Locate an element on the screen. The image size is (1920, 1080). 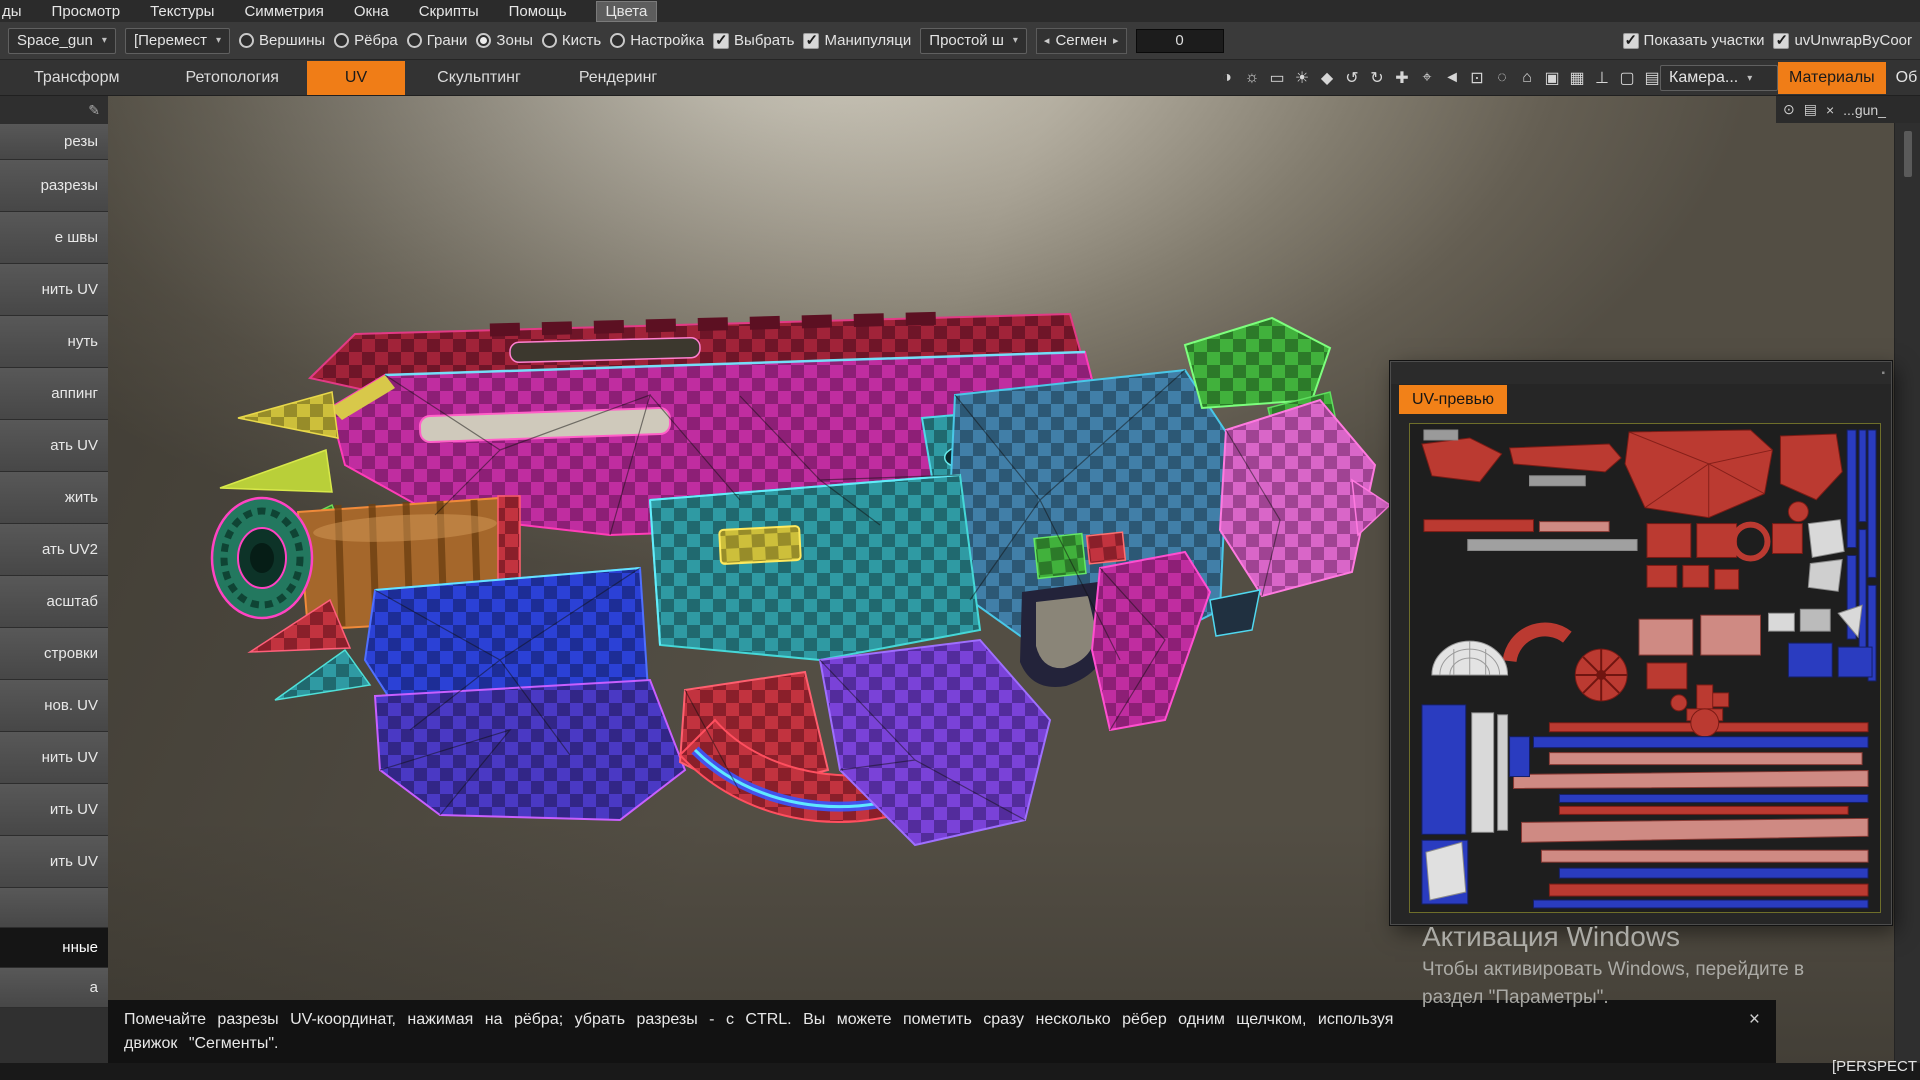
segments-spinner: ◂ Сегмен ▸ is located at coordinates (1081, 40).